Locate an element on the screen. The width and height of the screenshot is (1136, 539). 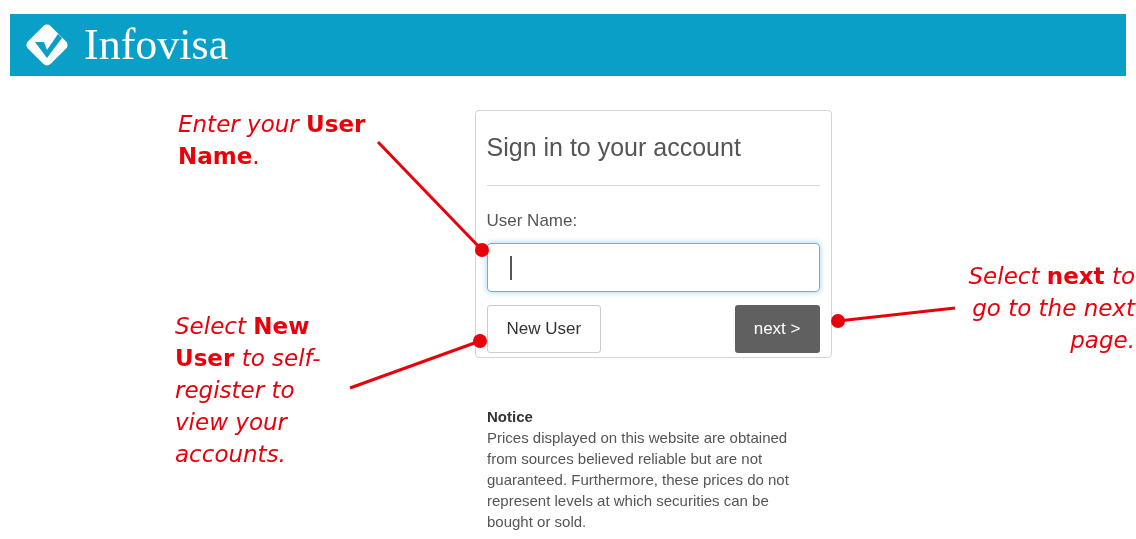
card-title: Sign in to your account is located at coordinates (653, 157).